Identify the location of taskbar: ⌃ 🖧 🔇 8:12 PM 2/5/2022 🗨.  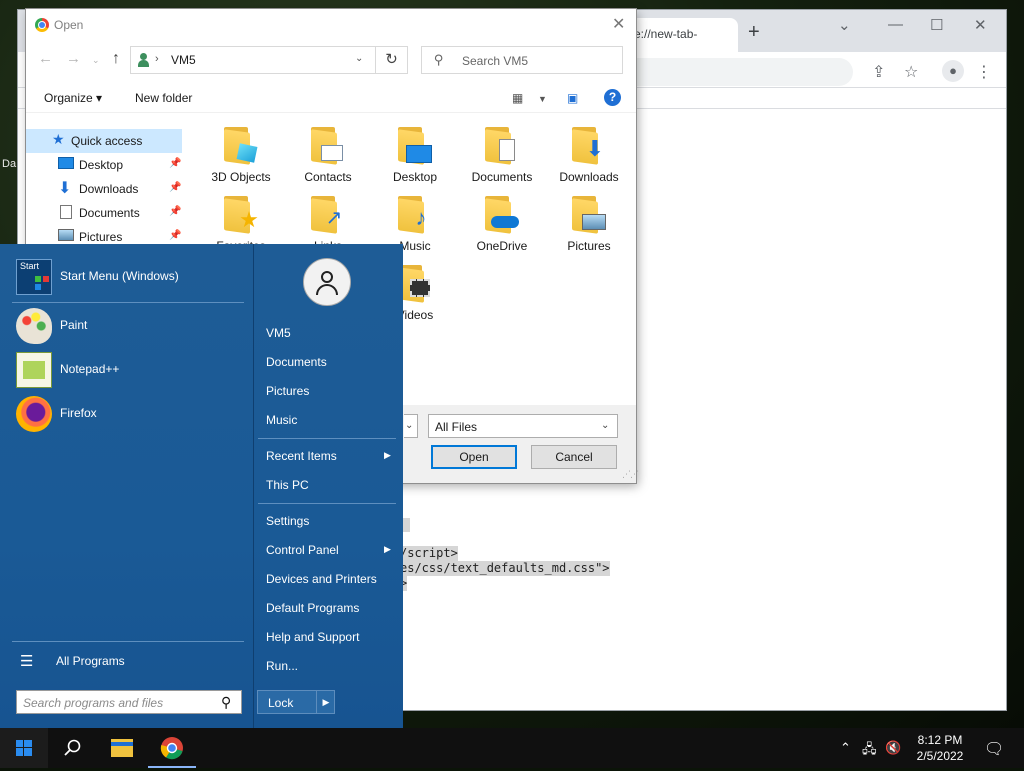
(512, 748).